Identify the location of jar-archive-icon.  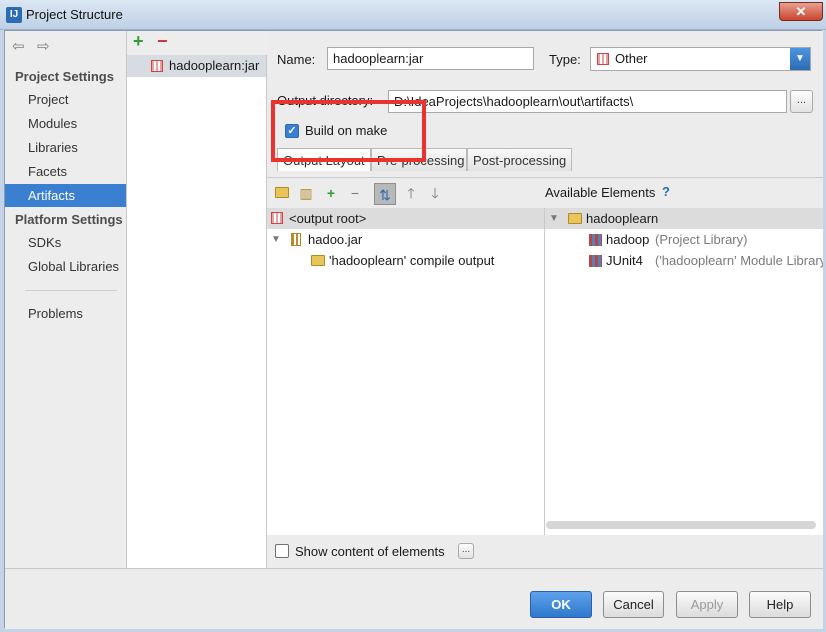
(296, 239).